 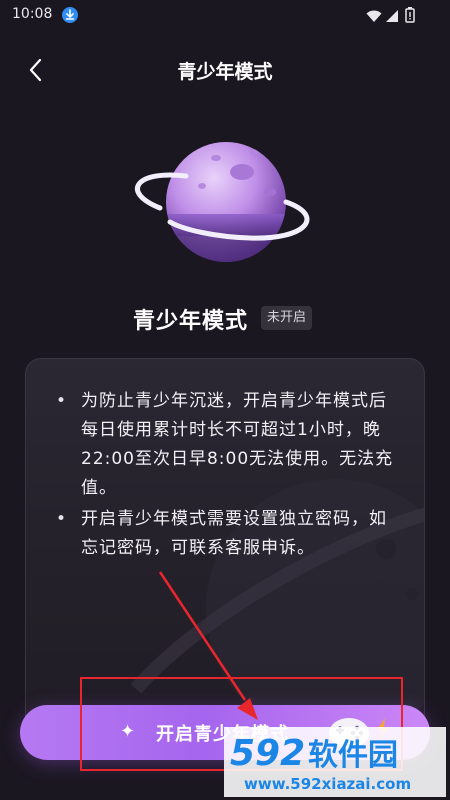 What do you see at coordinates (225, 15) in the screenshot?
I see `status-bar: 10:08` at bounding box center [225, 15].